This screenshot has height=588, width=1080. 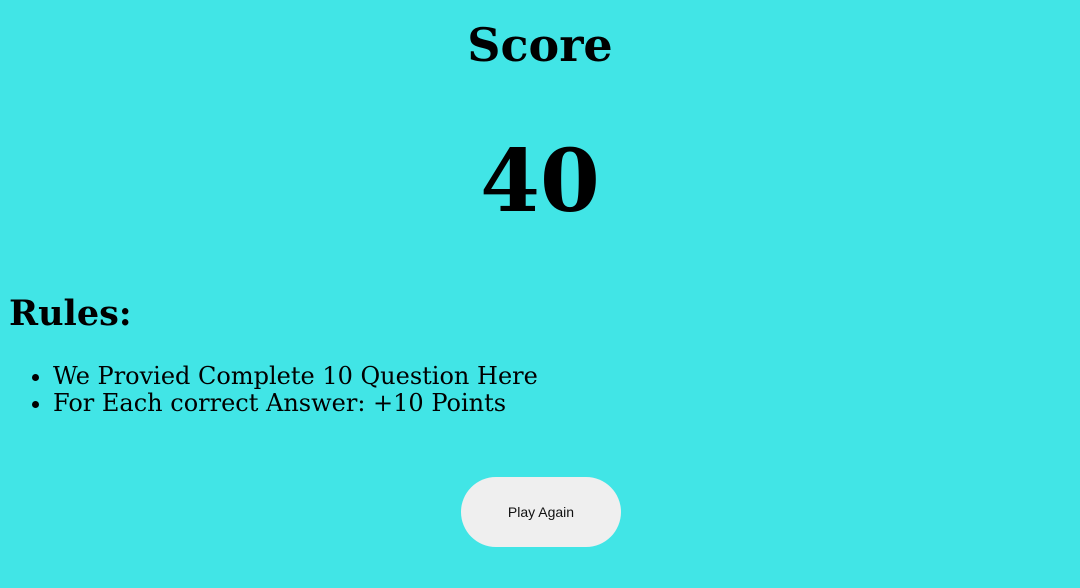 What do you see at coordinates (540, 181) in the screenshot?
I see `score-value: 40` at bounding box center [540, 181].